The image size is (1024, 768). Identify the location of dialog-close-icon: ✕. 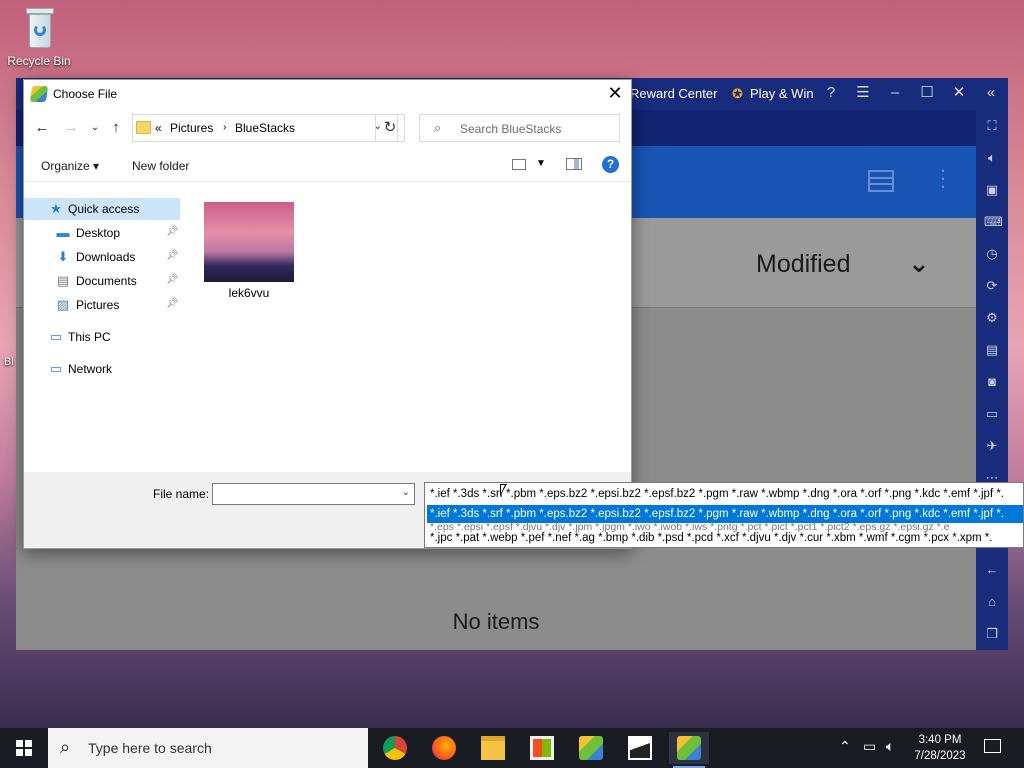
(615, 93).